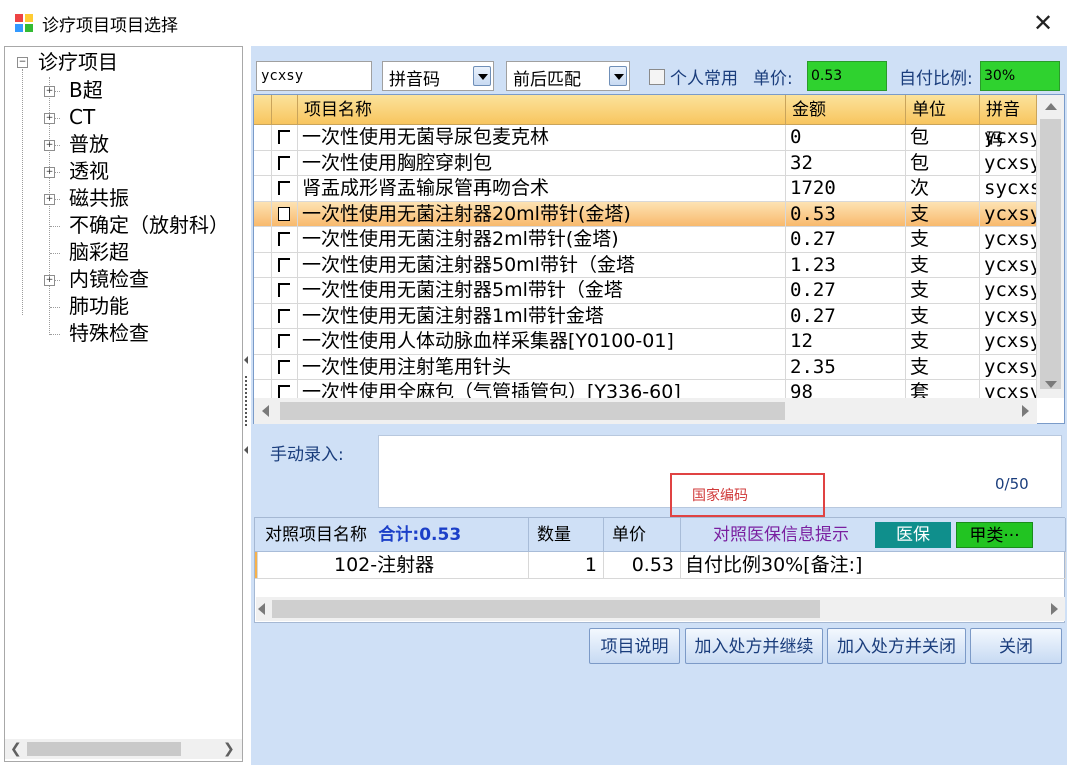 The height and width of the screenshot is (765, 1069). I want to click on tree-root: 诊疗项目, so click(78, 62).